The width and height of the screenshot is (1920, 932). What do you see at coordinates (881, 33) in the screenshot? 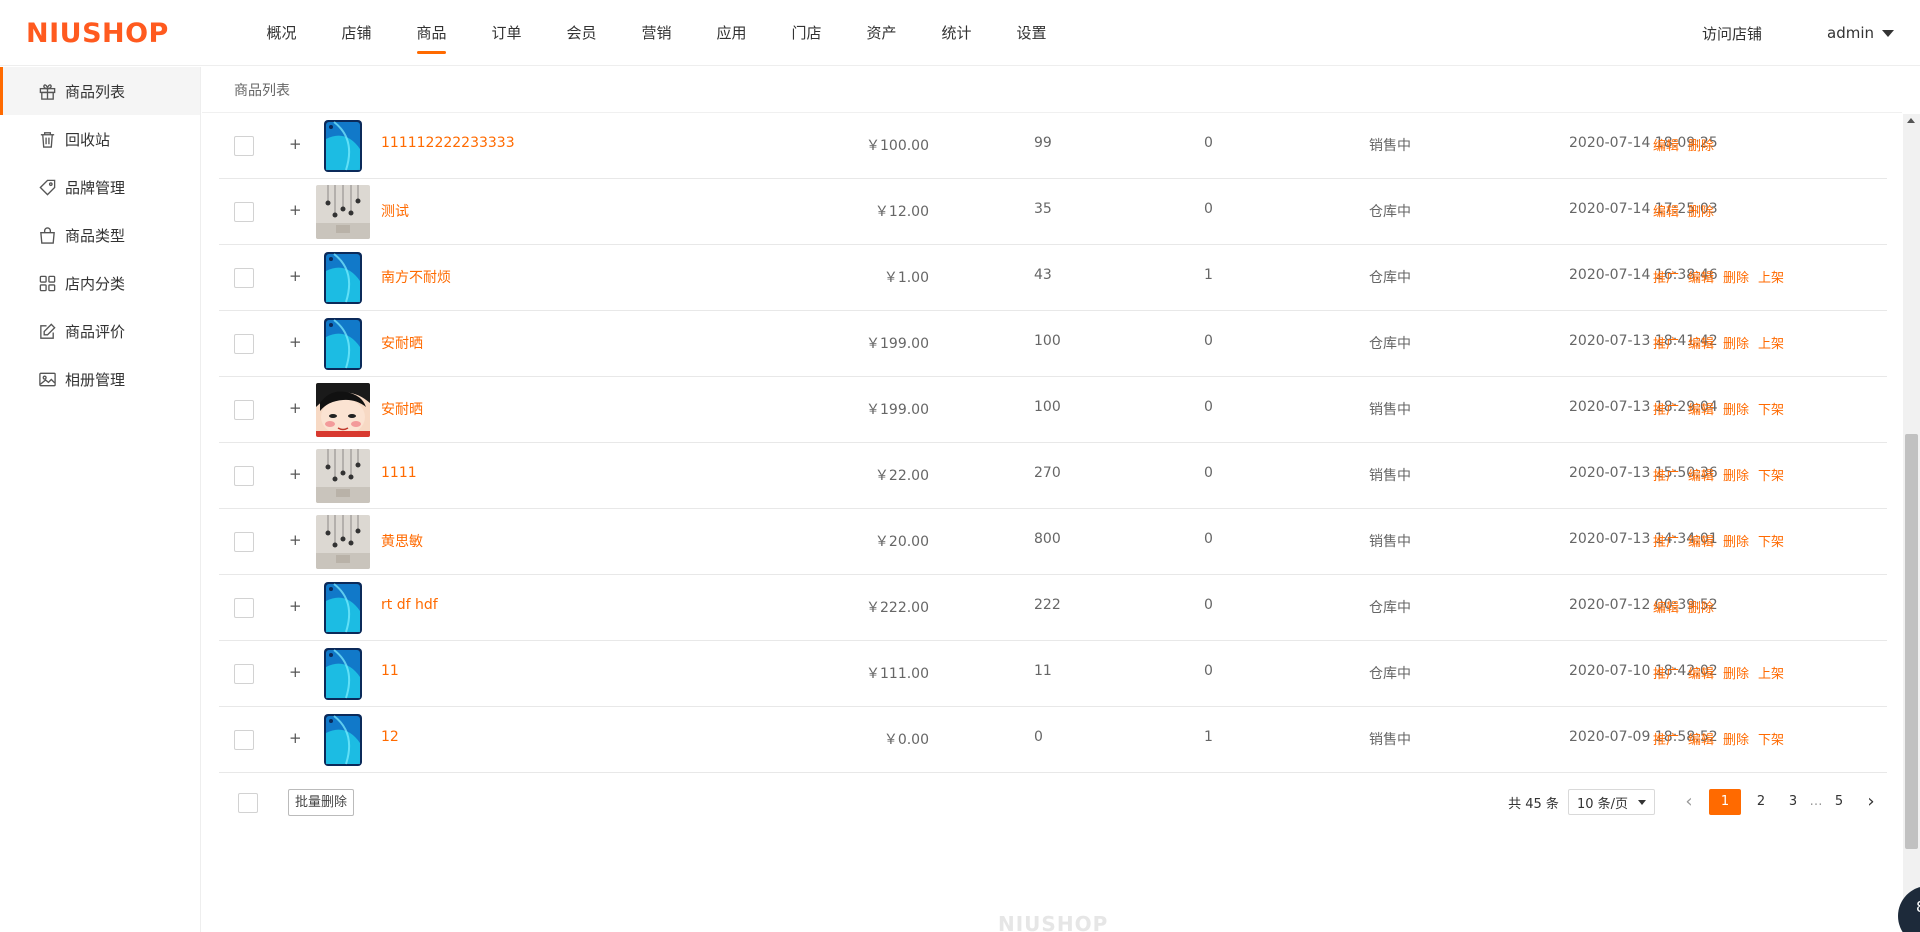
I see `nav-item-8: 资产` at bounding box center [881, 33].